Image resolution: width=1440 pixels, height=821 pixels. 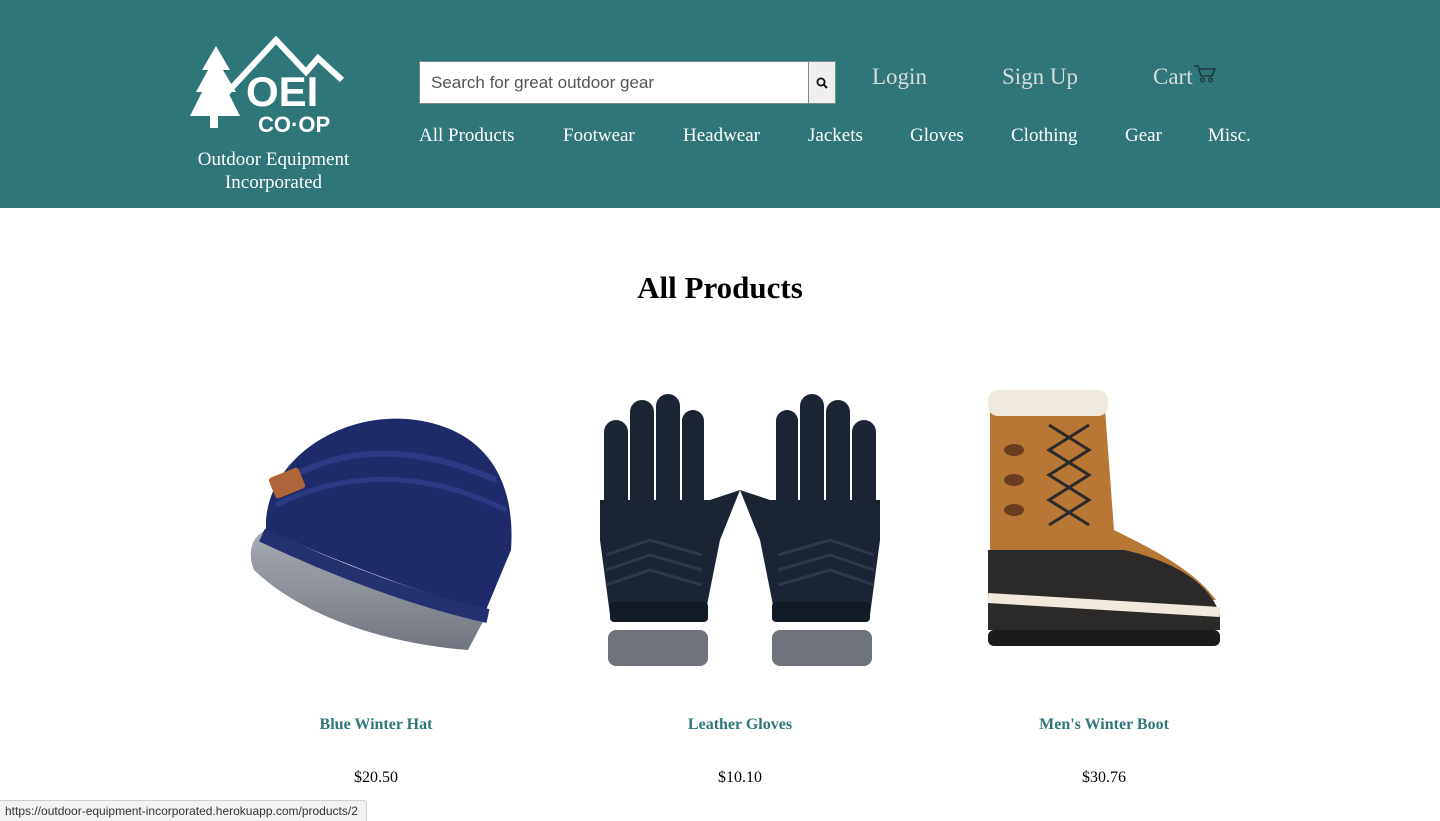 I want to click on nav-clothing: Clothing, so click(x=1044, y=136).